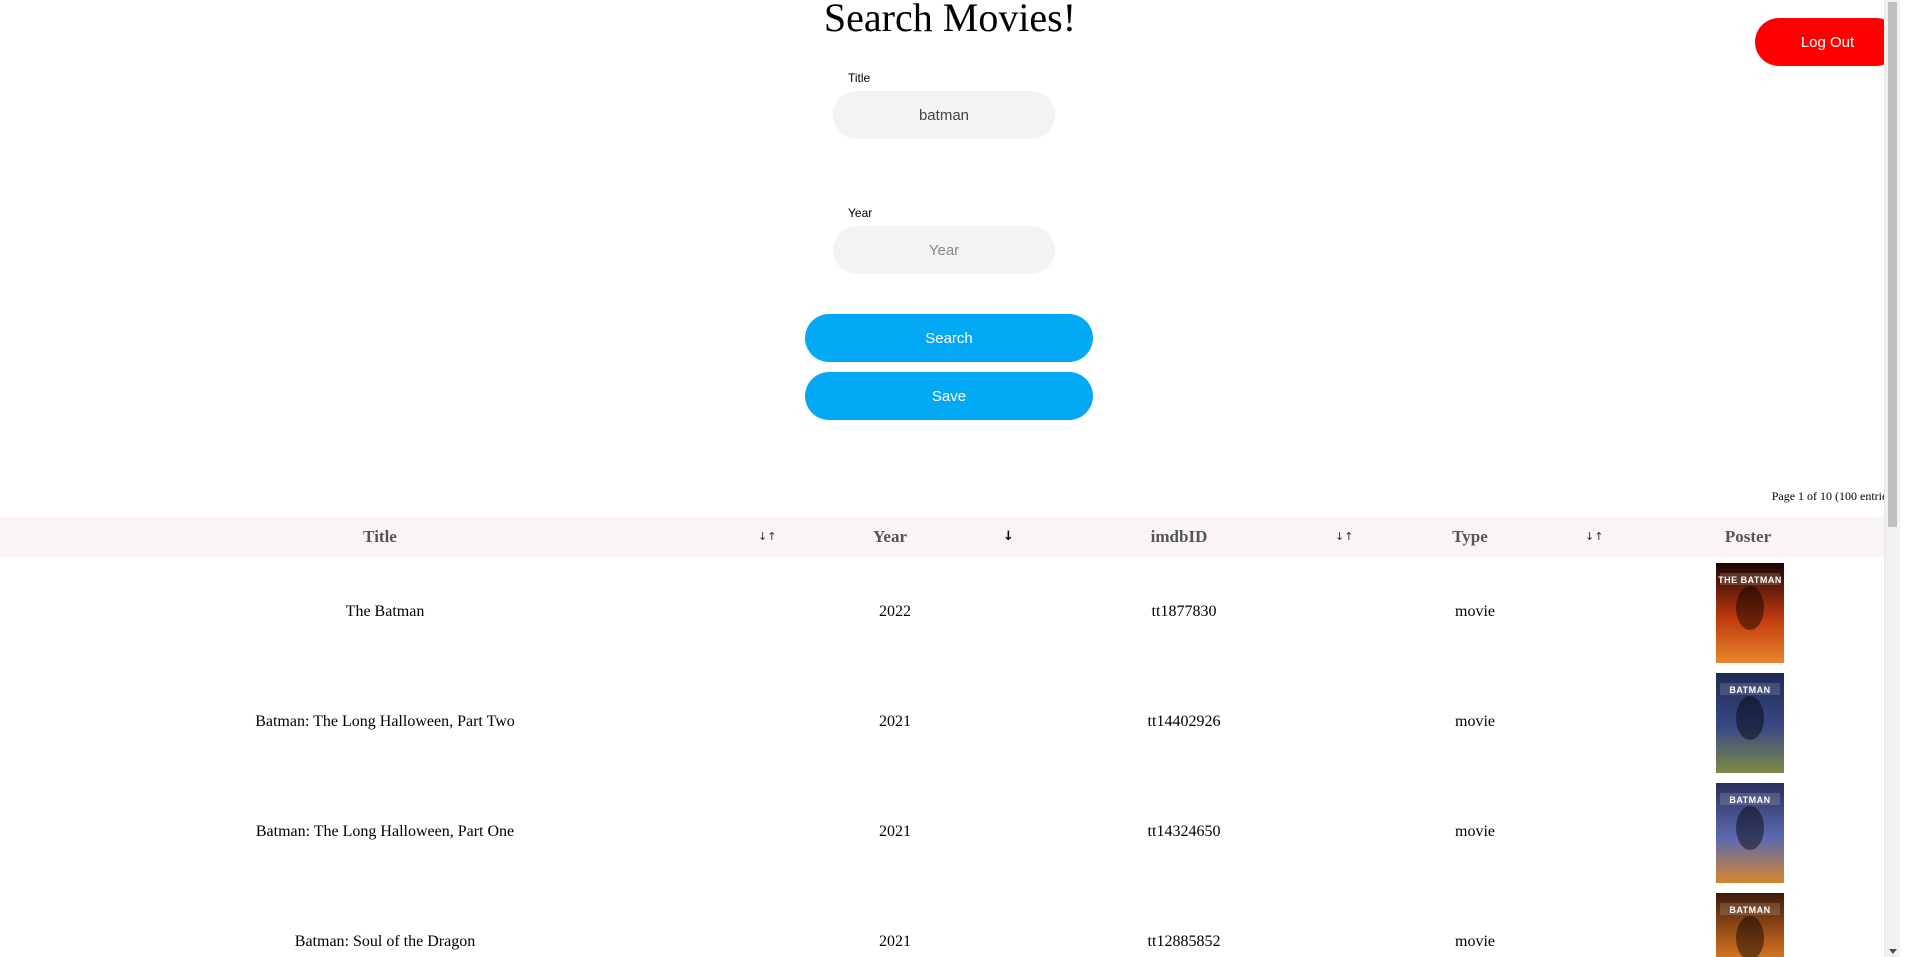 This screenshot has height=957, width=1916. Describe the element at coordinates (1184, 831) in the screenshot. I see `cell-imdbid: tt14324650` at that location.